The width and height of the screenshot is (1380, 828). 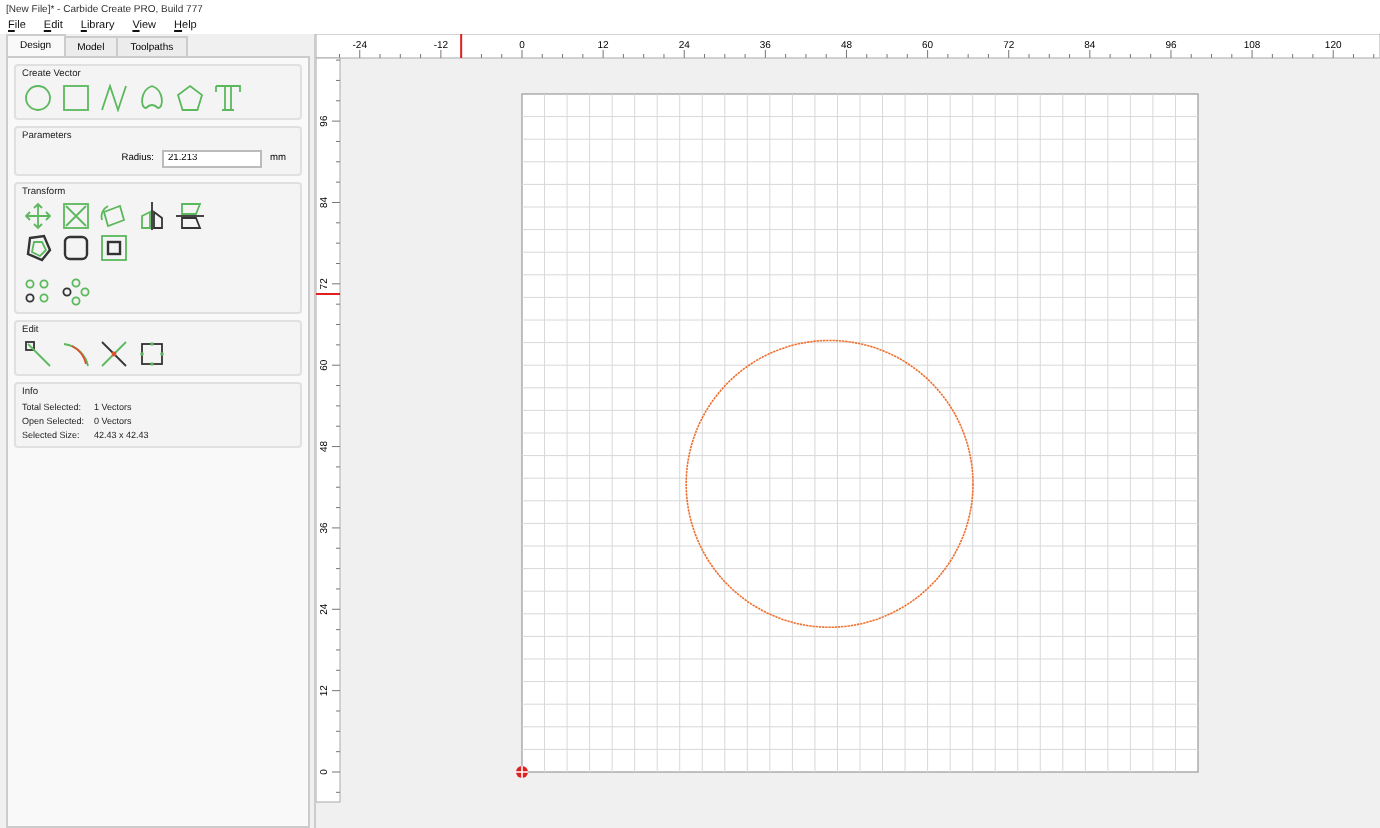 What do you see at coordinates (228, 98) in the screenshot?
I see `text-icon` at bounding box center [228, 98].